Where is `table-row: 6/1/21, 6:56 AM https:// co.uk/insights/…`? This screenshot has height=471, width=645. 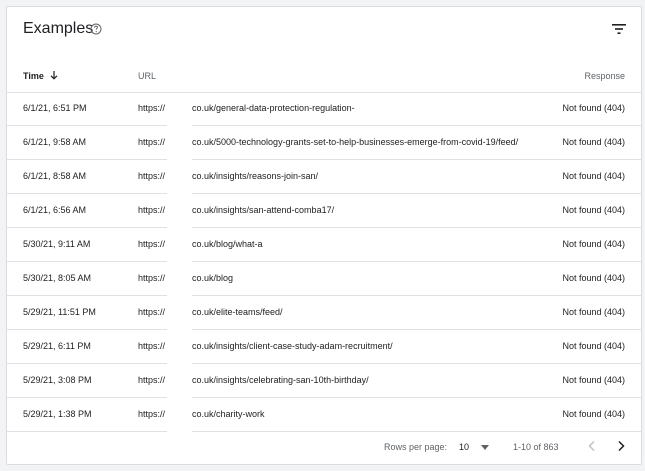
table-row: 6/1/21, 6:56 AM https:// co.uk/insights/… is located at coordinates (324, 211).